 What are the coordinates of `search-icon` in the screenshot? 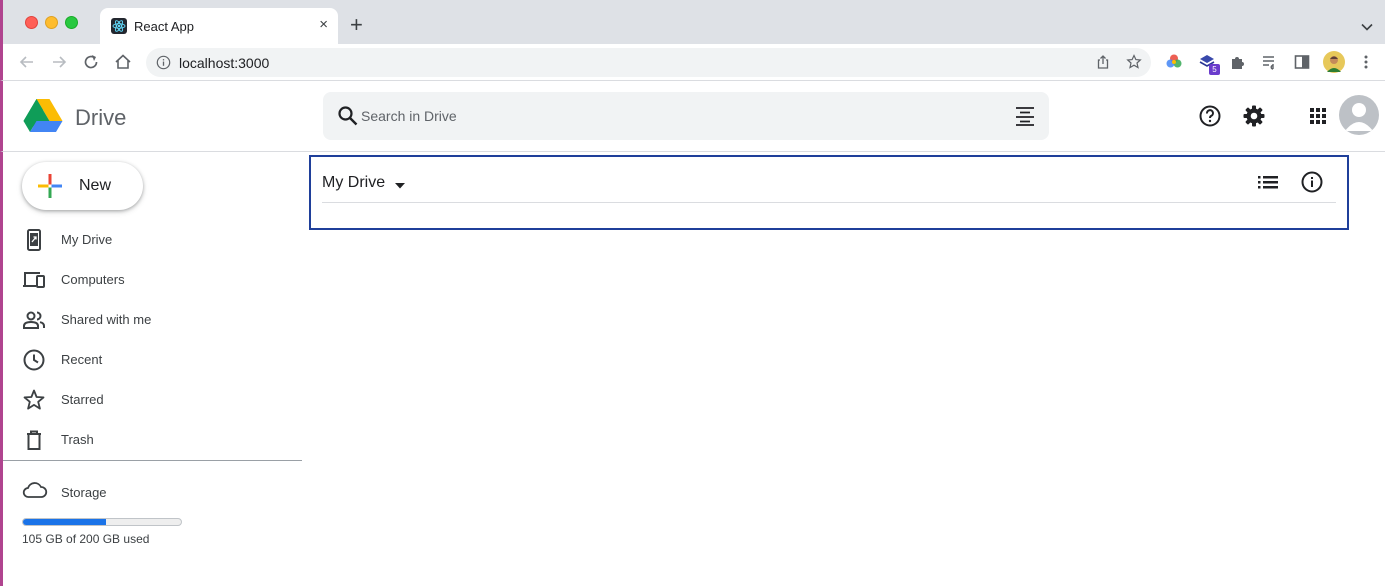 It's located at (348, 118).